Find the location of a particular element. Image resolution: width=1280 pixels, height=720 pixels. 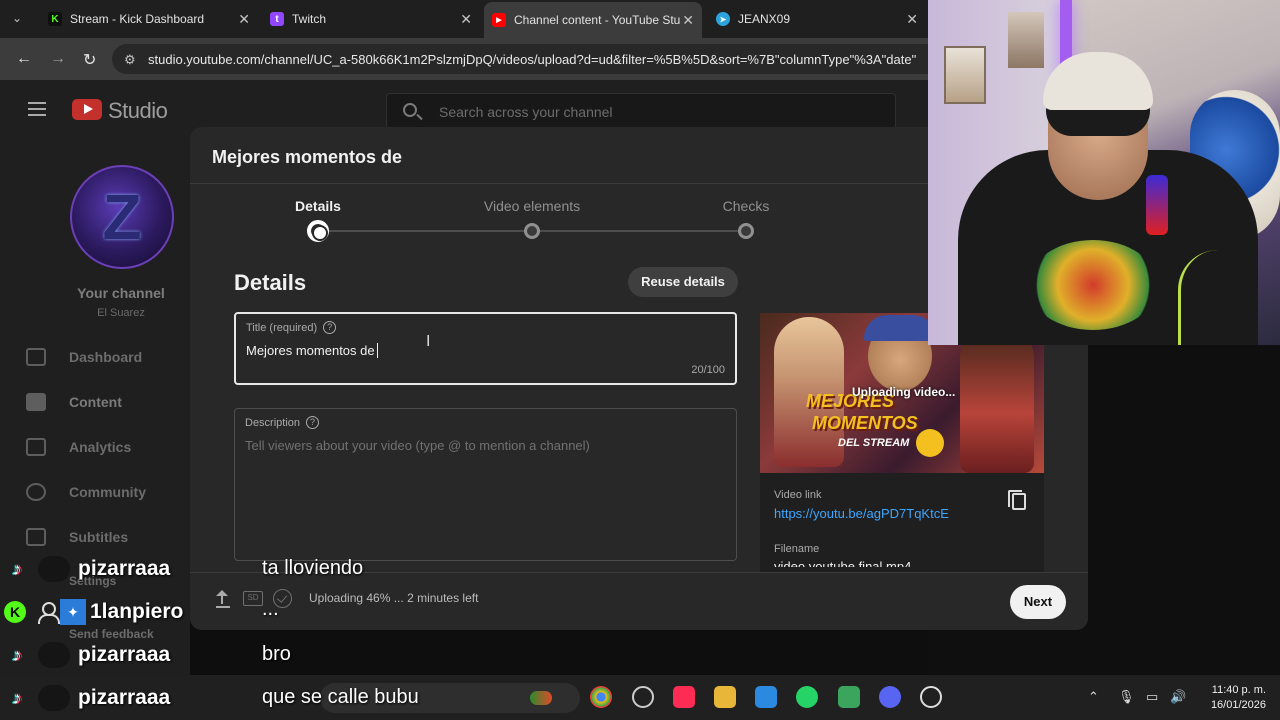

title-field-label: Title (required) ? is located at coordinates (291, 327).